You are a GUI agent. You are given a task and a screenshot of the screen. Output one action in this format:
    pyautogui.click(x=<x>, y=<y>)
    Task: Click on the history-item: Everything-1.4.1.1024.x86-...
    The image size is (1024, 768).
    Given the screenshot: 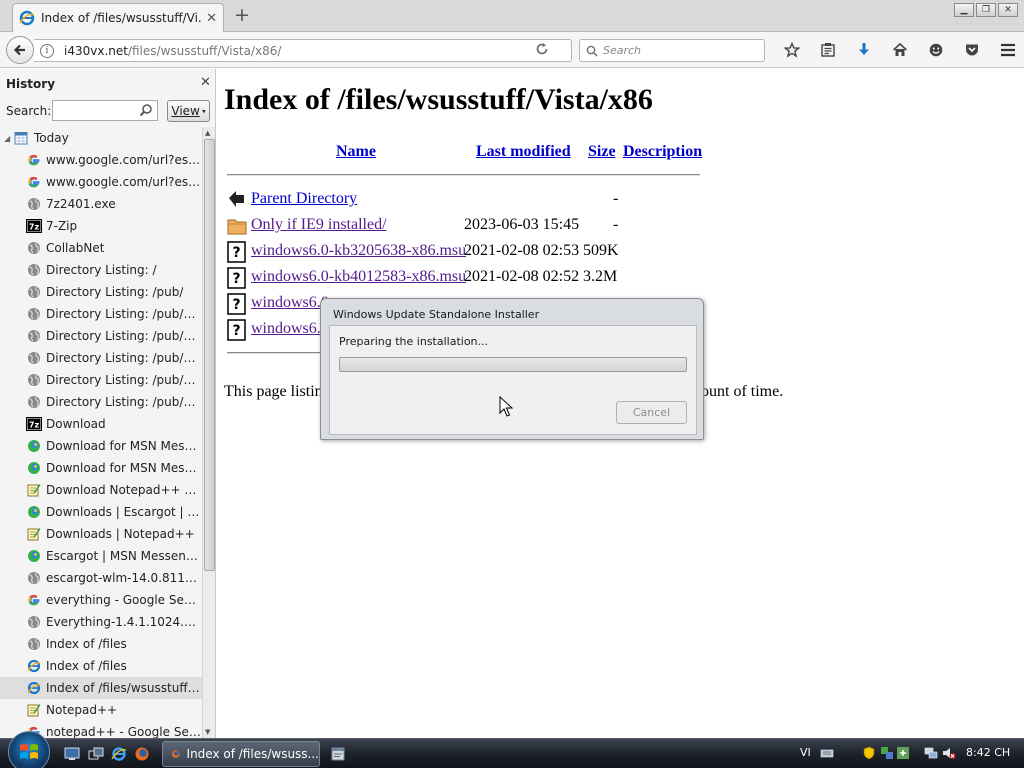 What is the action you would take?
    pyautogui.click(x=101, y=622)
    